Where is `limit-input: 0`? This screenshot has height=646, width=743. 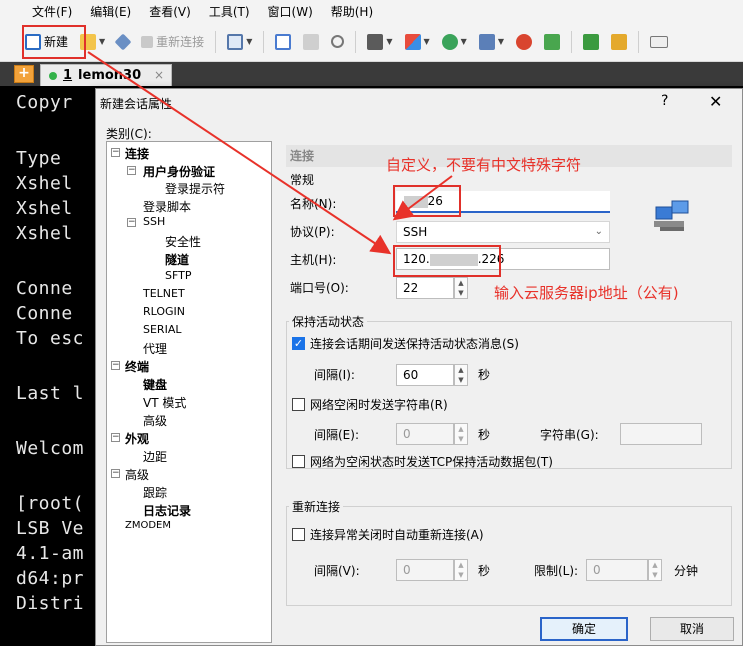
limit-input: 0 is located at coordinates (617, 570).